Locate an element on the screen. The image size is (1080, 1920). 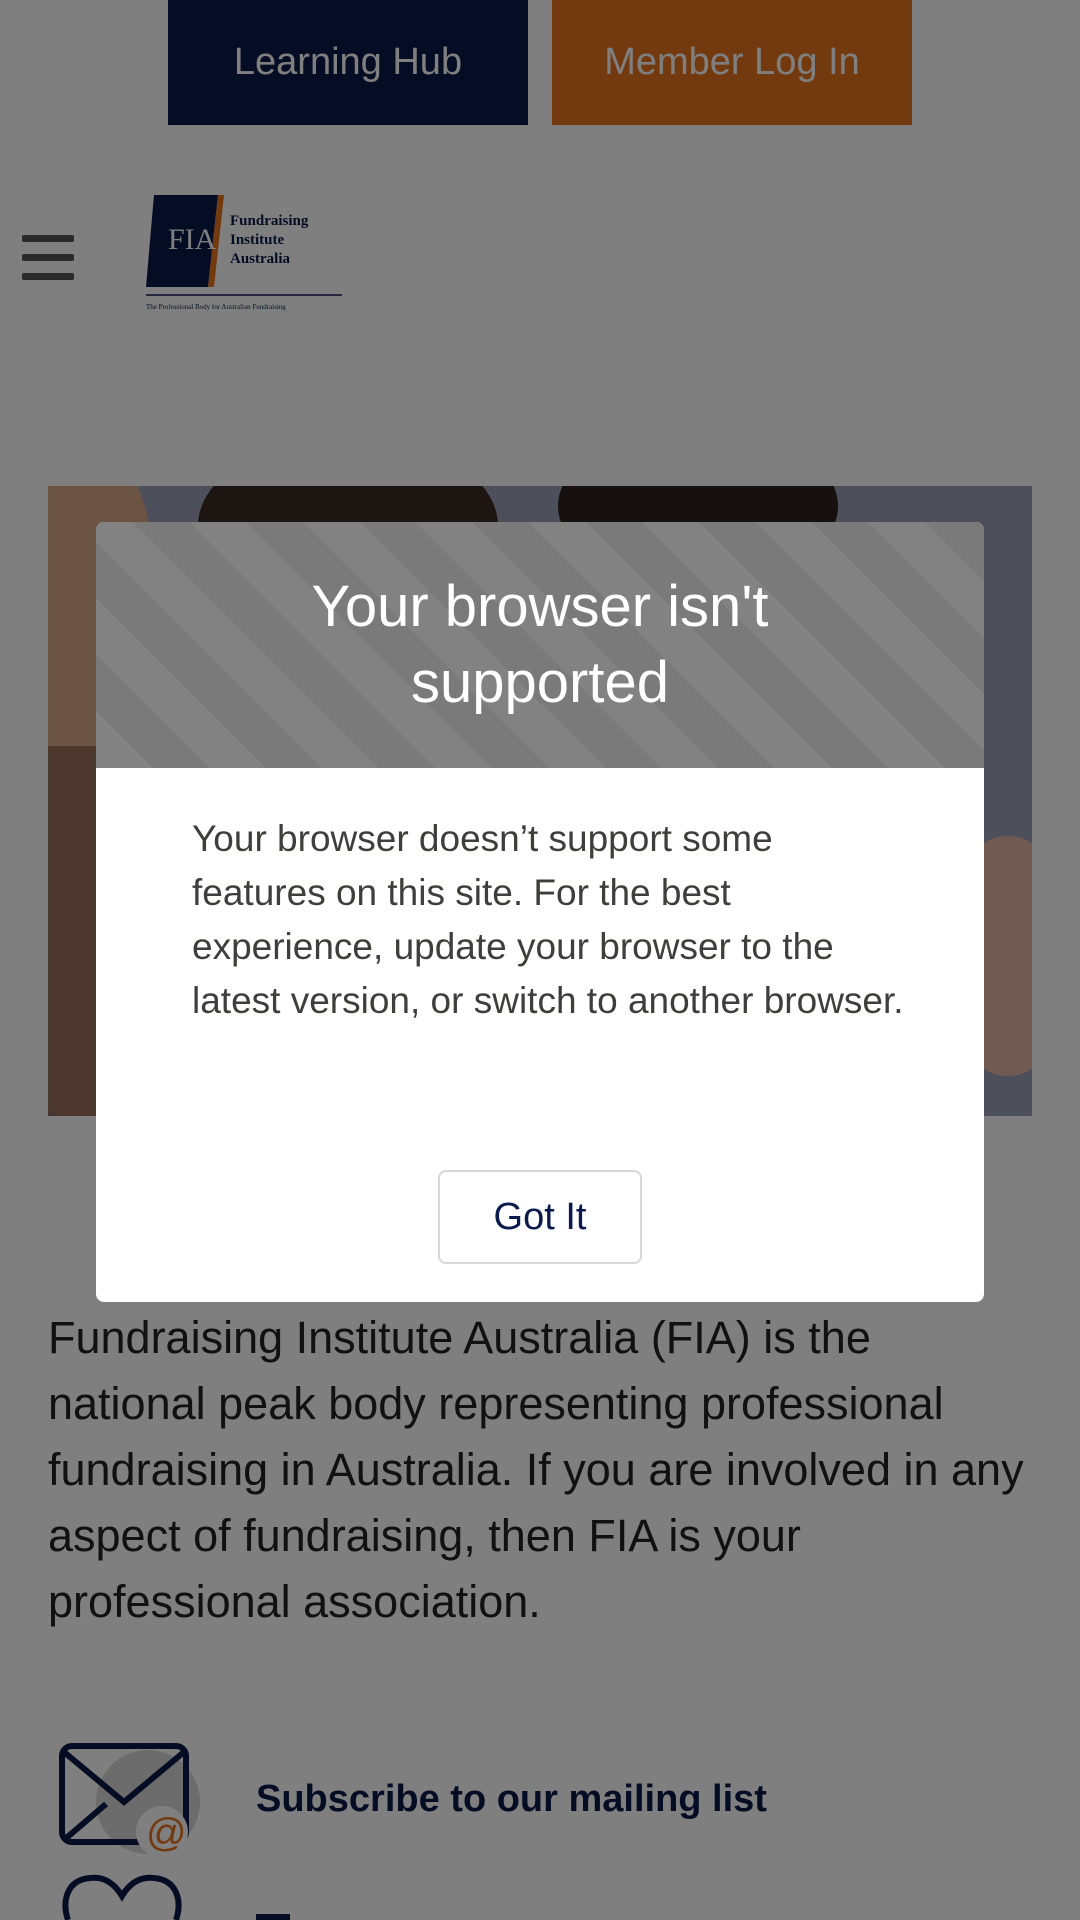
got-it-button: Got It is located at coordinates (540, 1217).